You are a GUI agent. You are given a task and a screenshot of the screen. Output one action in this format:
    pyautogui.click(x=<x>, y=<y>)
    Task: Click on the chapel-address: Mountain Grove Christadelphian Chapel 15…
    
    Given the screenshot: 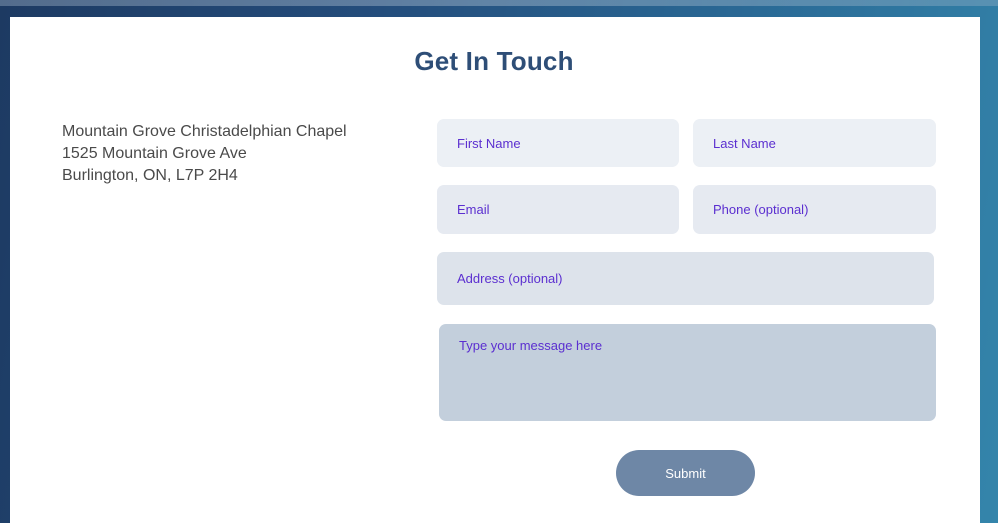 What is the action you would take?
    pyautogui.click(x=204, y=154)
    